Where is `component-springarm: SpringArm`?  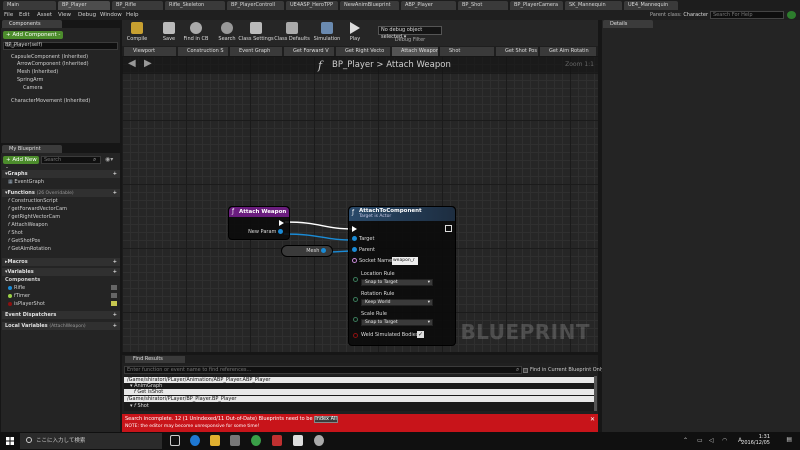
component-springarm: SpringArm is located at coordinates (30, 80).